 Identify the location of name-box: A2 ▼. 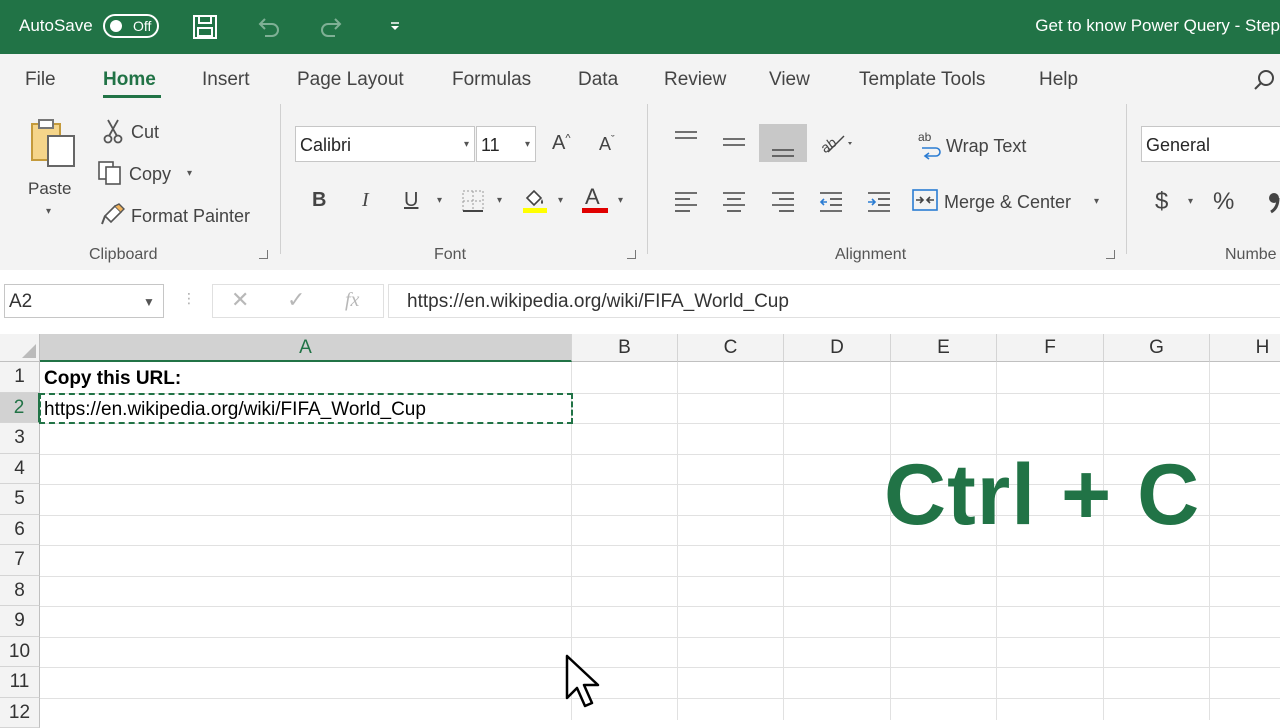
(84, 301).